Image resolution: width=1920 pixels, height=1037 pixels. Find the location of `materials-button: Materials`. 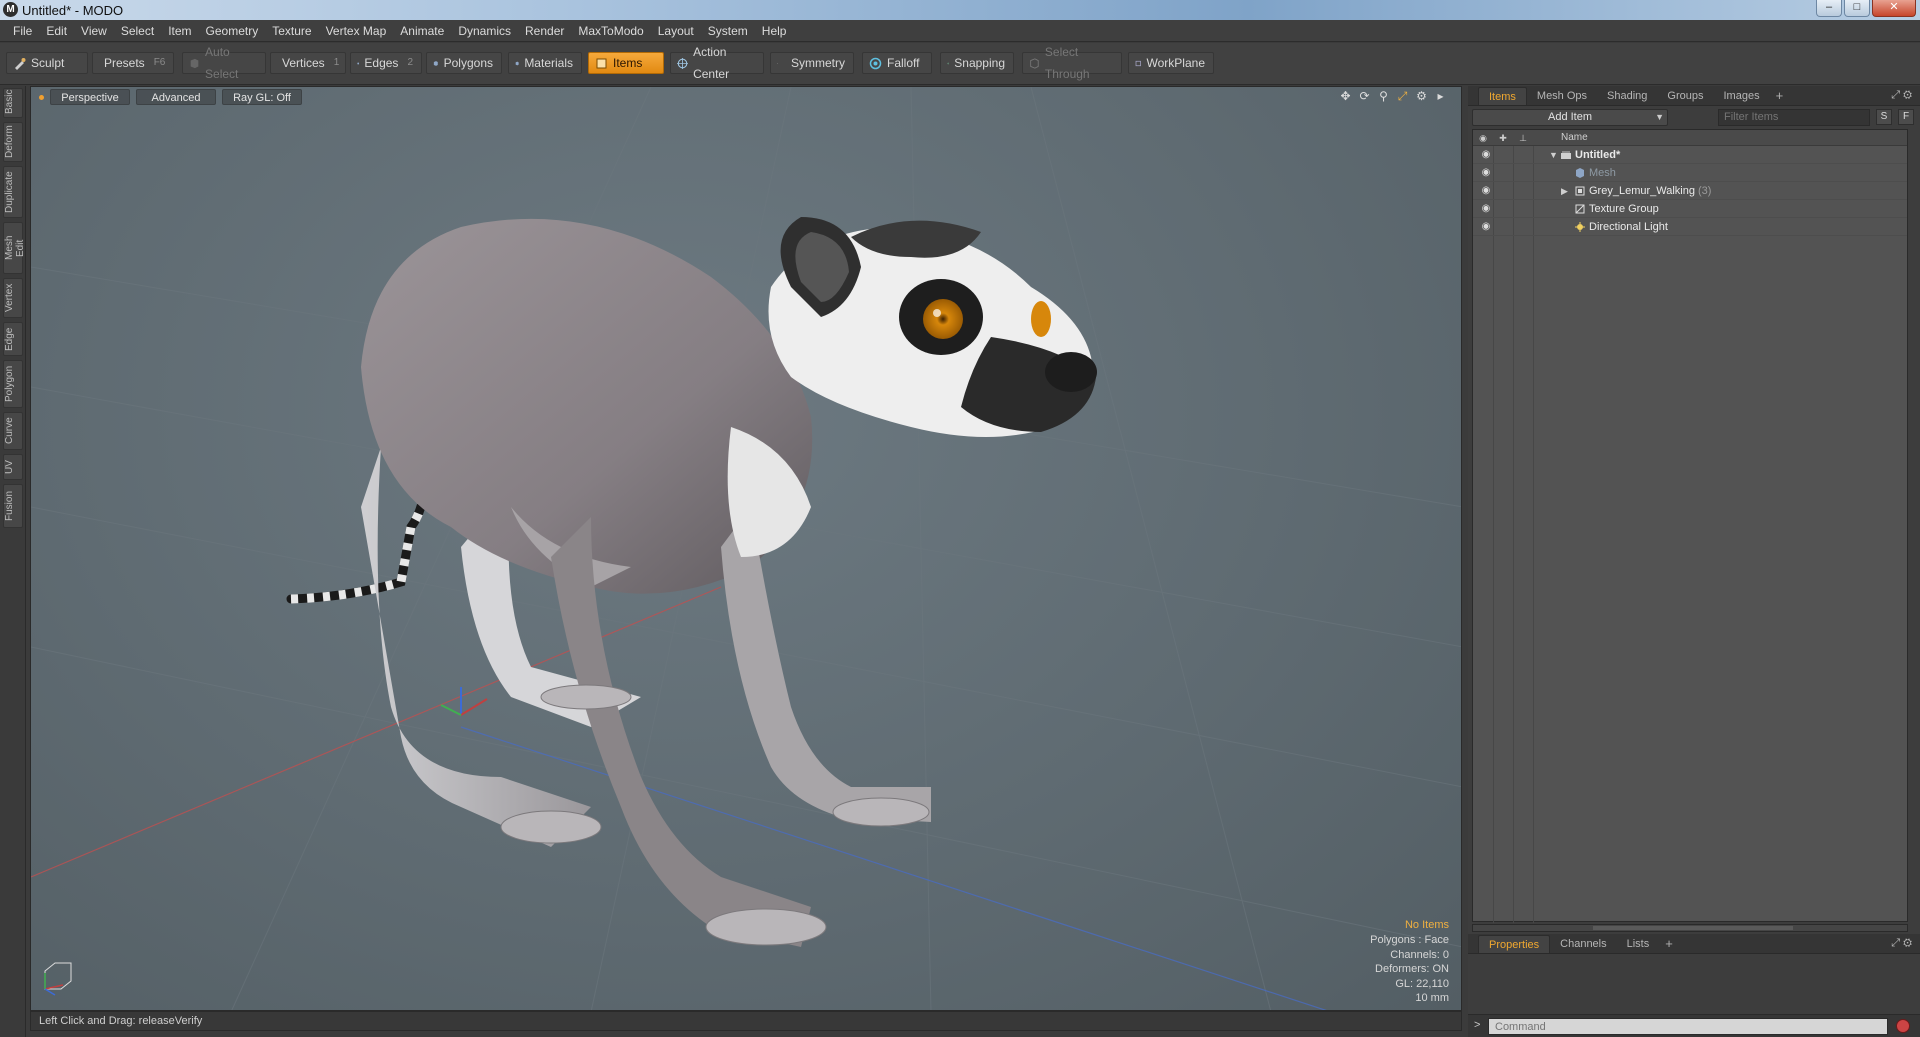

materials-button: Materials is located at coordinates (545, 63).